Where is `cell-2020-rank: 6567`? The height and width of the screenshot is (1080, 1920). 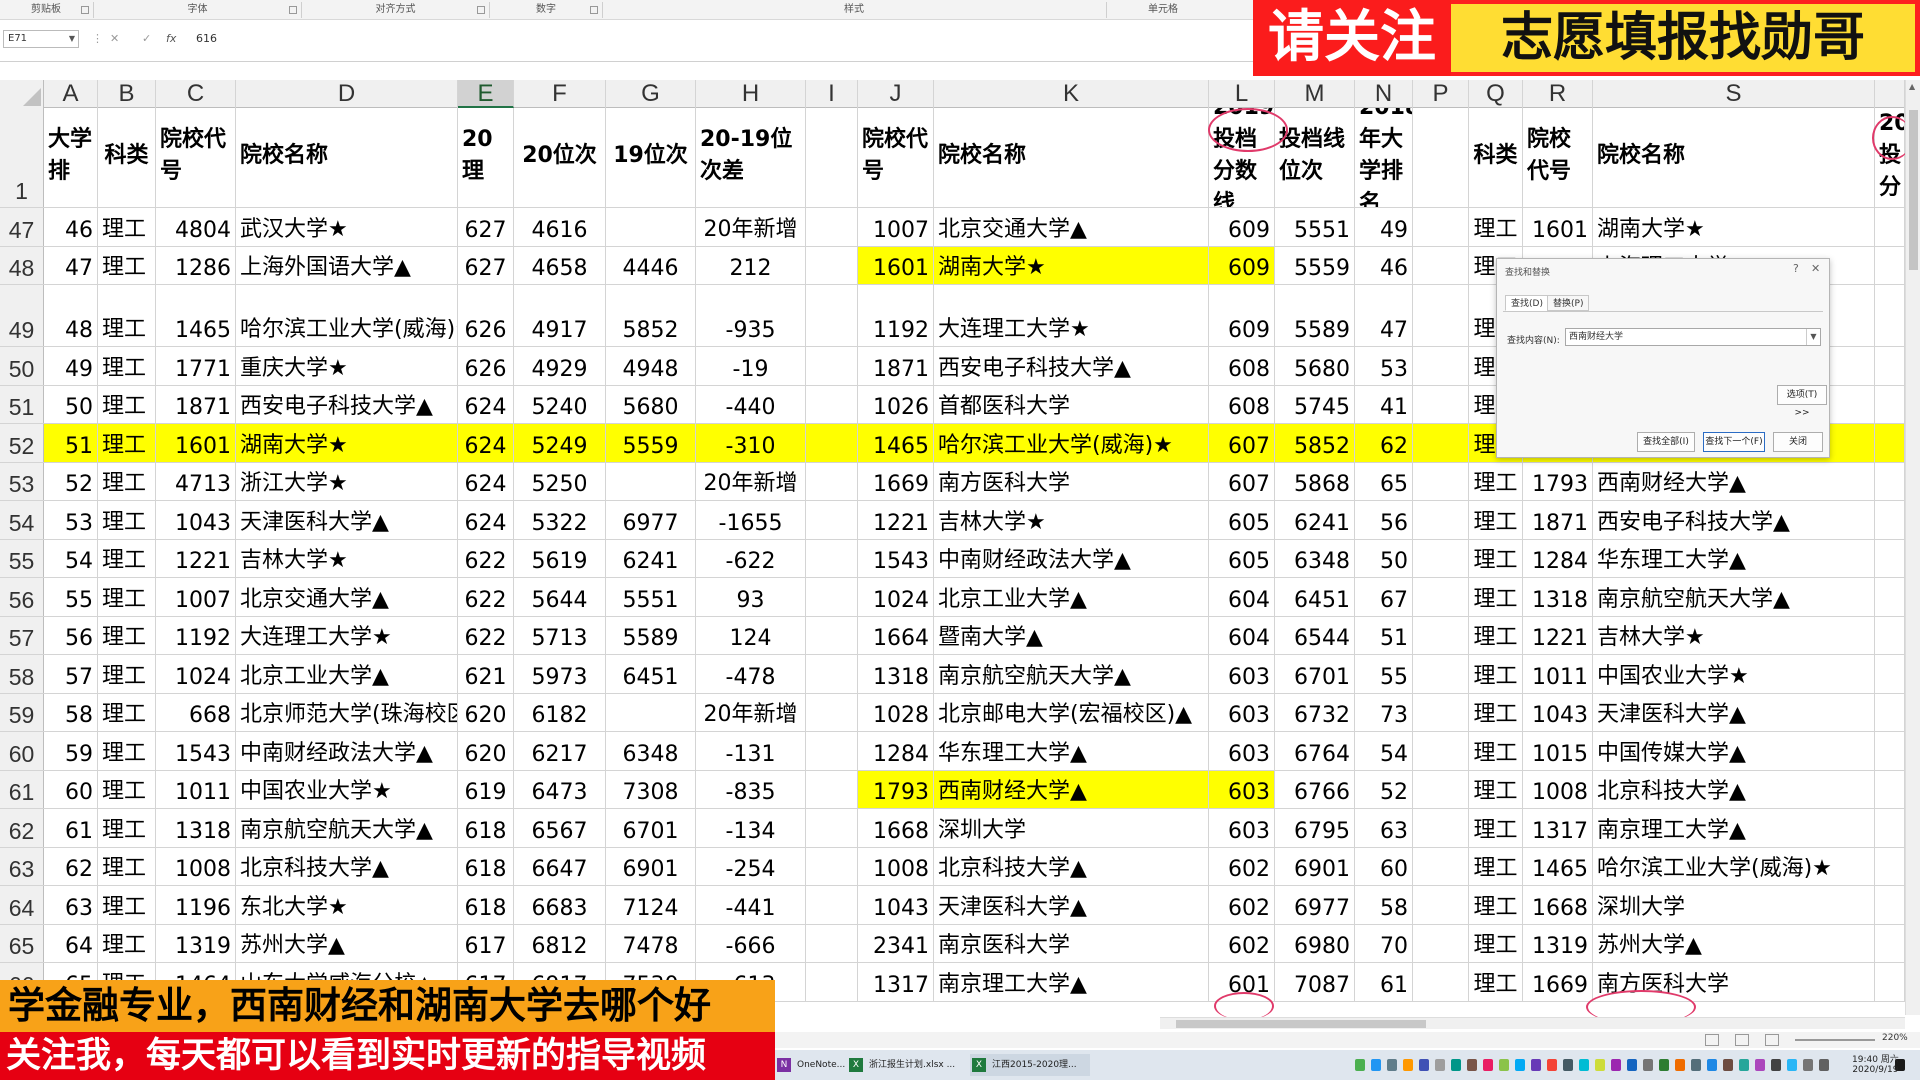 cell-2020-rank: 6567 is located at coordinates (560, 828).